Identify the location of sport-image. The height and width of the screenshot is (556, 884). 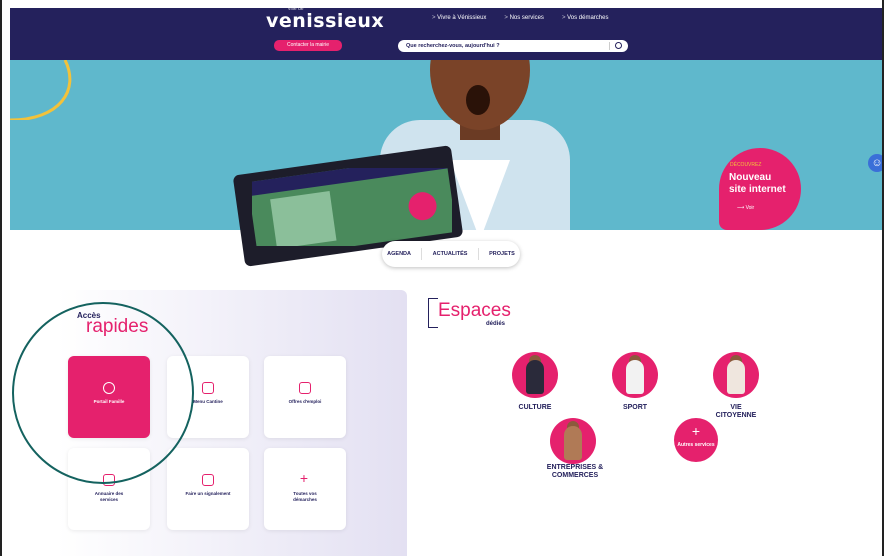
(635, 375).